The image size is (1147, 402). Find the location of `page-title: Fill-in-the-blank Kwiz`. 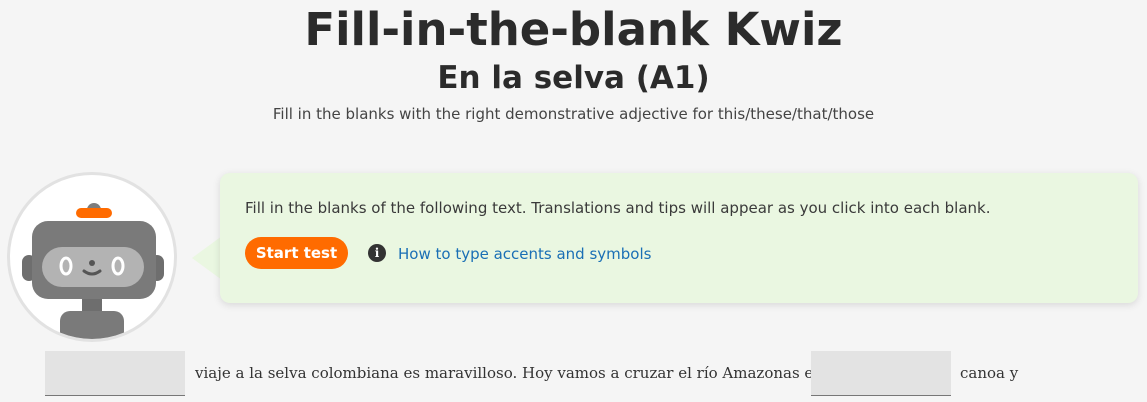

page-title: Fill-in-the-blank Kwiz is located at coordinates (573, 29).